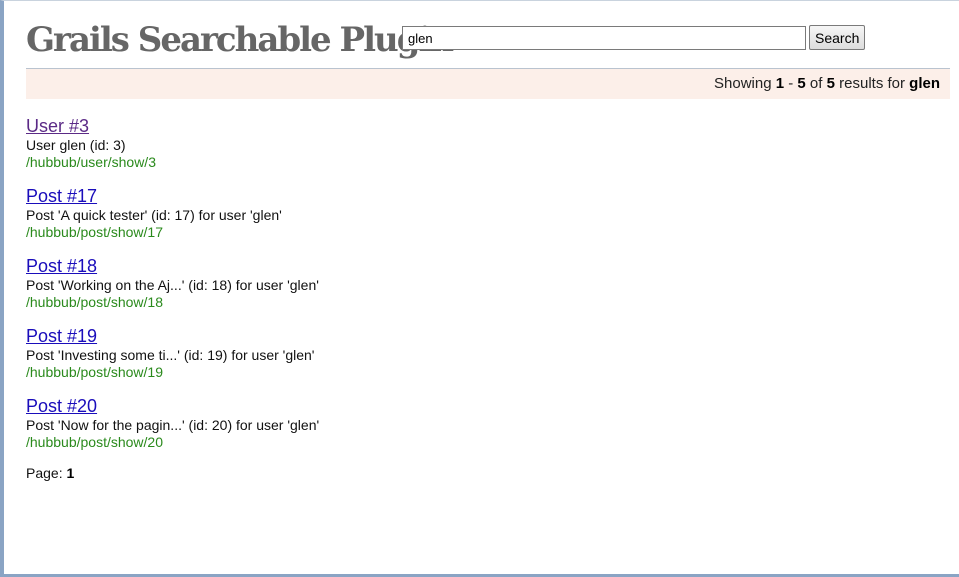  Describe the element at coordinates (57, 126) in the screenshot. I see `result-title-link: User #3` at that location.